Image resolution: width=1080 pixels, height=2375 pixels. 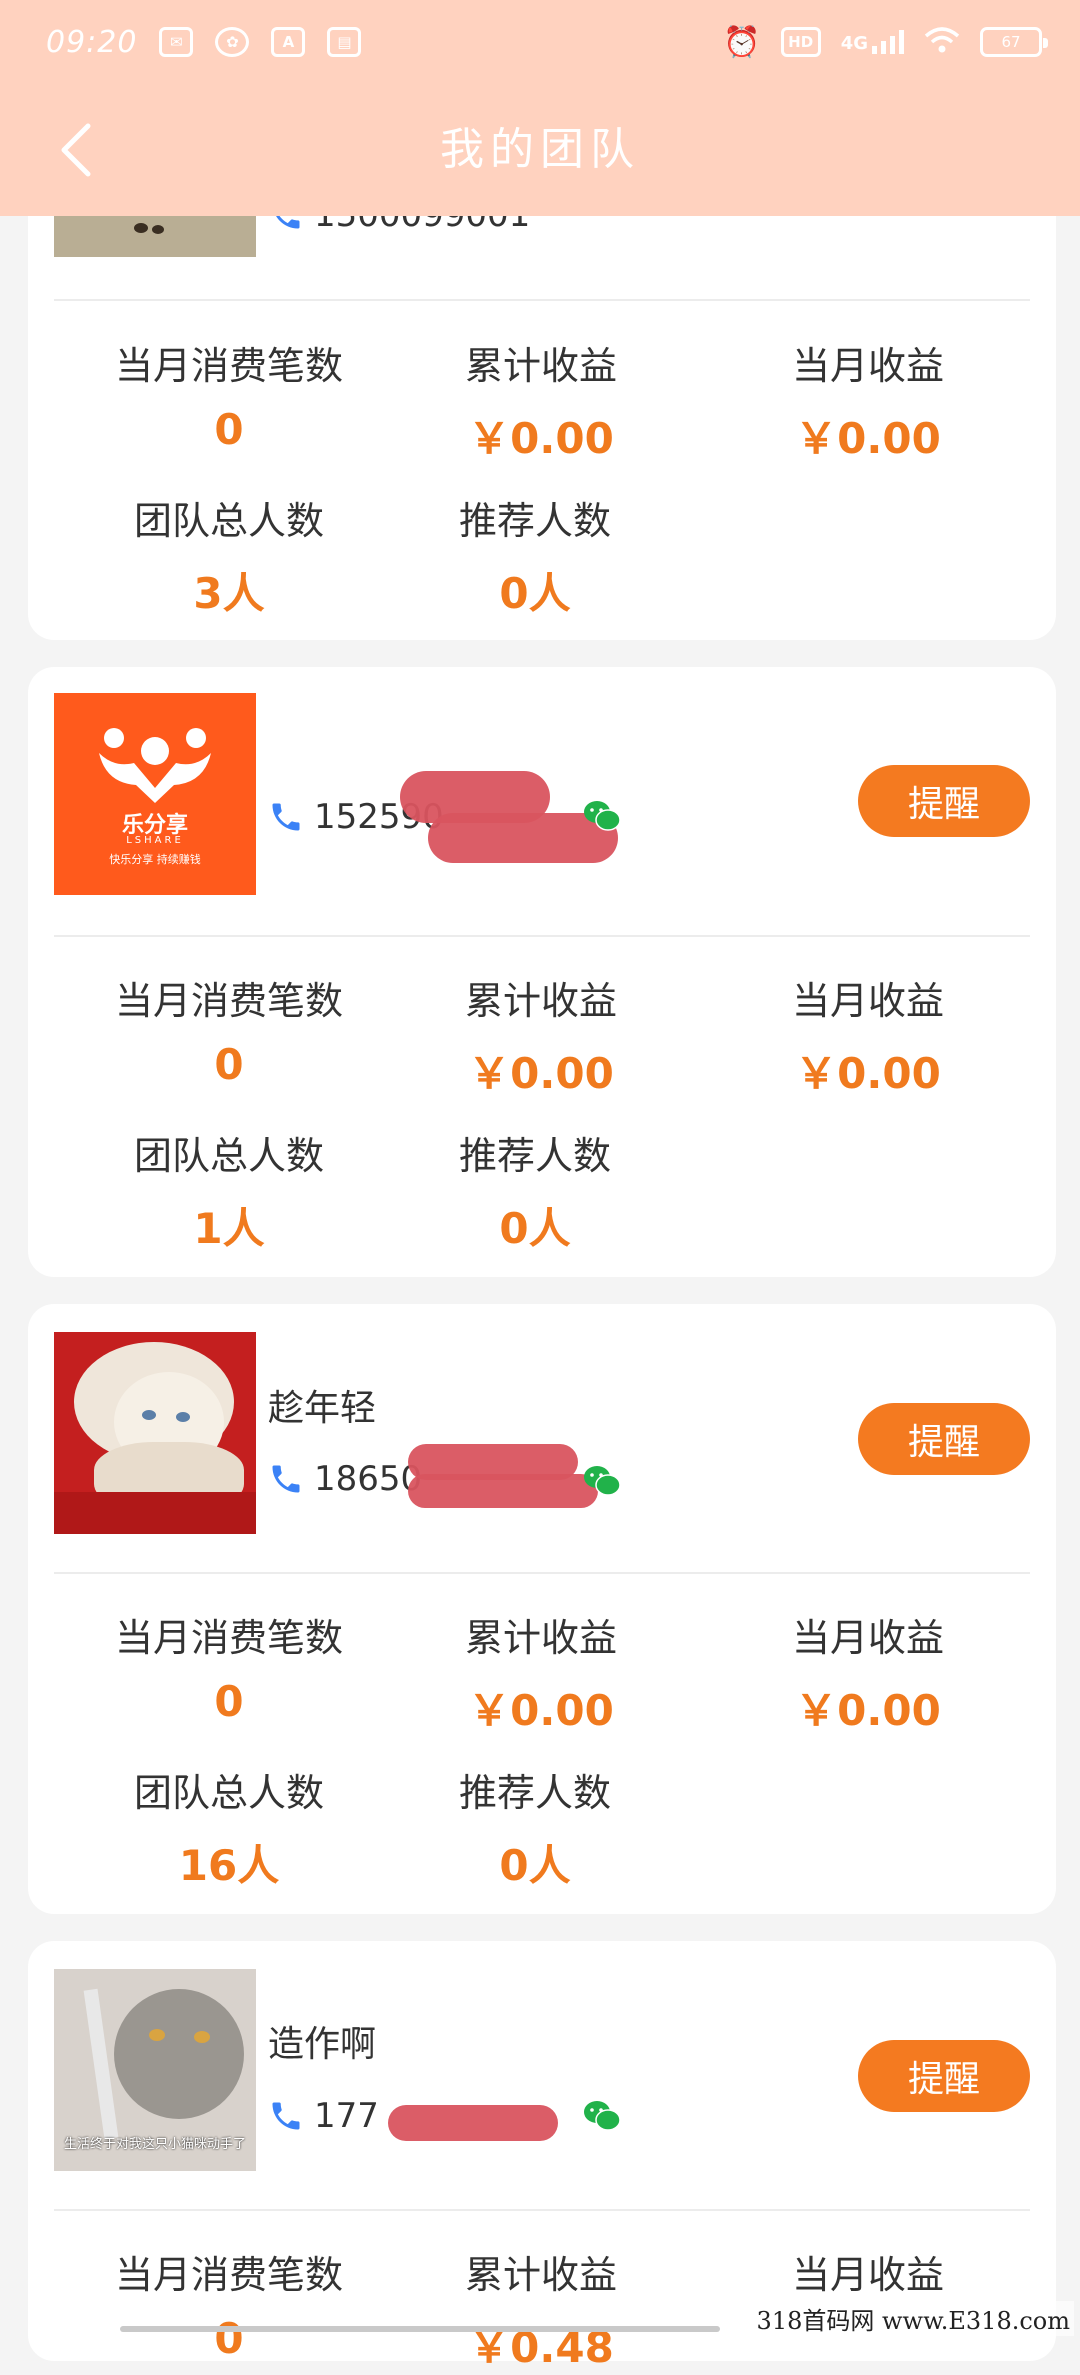 What do you see at coordinates (344, 42) in the screenshot?
I see `photo-icon: ▤` at bounding box center [344, 42].